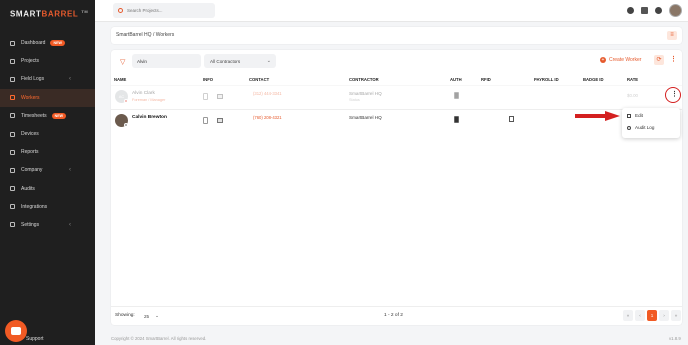 The image size is (688, 345). I want to click on sidebar-item-reports: Reports, so click(47, 152).